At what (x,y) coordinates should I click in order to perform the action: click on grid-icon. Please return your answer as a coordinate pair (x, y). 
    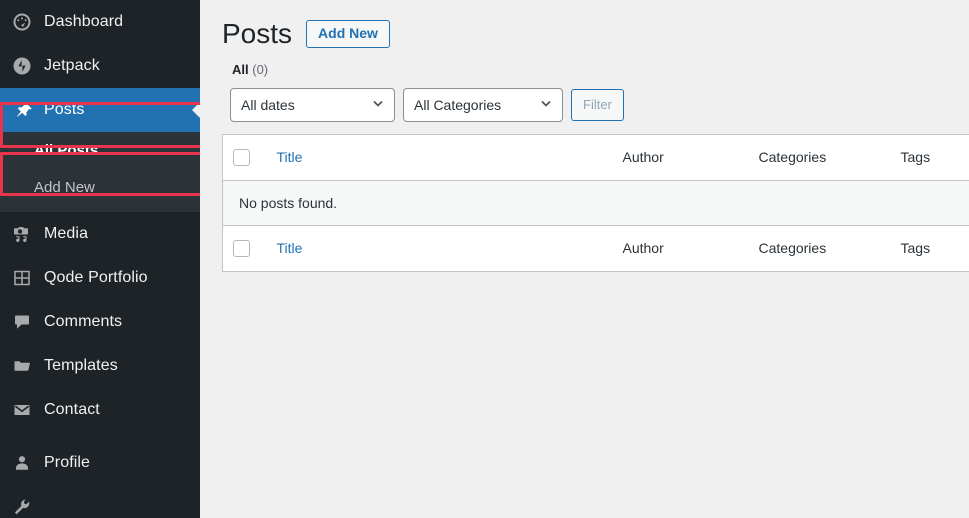
    Looking at the image, I should click on (21, 278).